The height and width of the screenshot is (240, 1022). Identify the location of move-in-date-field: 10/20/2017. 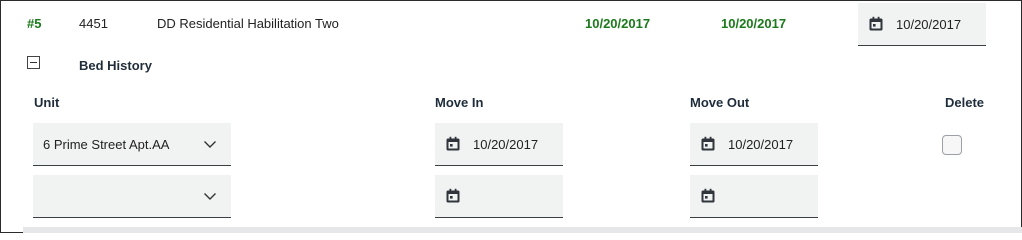
(499, 144).